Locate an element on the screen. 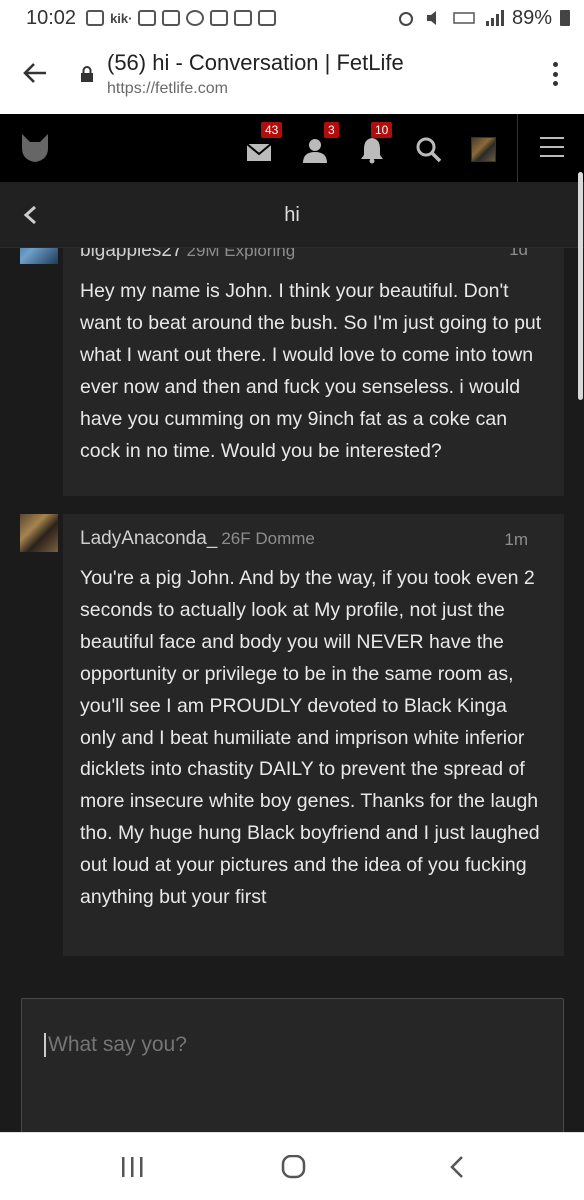 The height and width of the screenshot is (1200, 584). messages-badge: 43 is located at coordinates (272, 130).